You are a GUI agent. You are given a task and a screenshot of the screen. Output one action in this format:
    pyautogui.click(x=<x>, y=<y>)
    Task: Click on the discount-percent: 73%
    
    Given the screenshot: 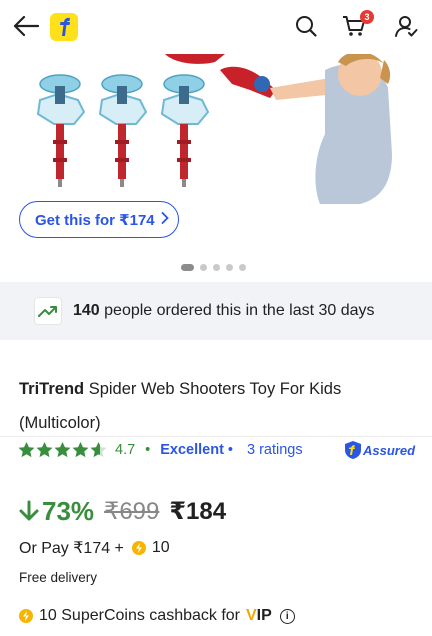 What is the action you would take?
    pyautogui.click(x=68, y=510)
    